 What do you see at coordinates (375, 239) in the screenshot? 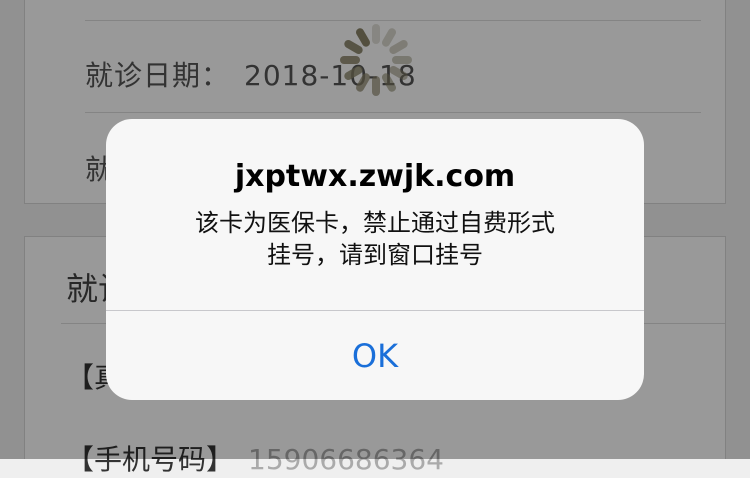
I see `dialog-message: 该卡为医保卡，禁止通过自费形式 挂号，请到窗口挂号` at bounding box center [375, 239].